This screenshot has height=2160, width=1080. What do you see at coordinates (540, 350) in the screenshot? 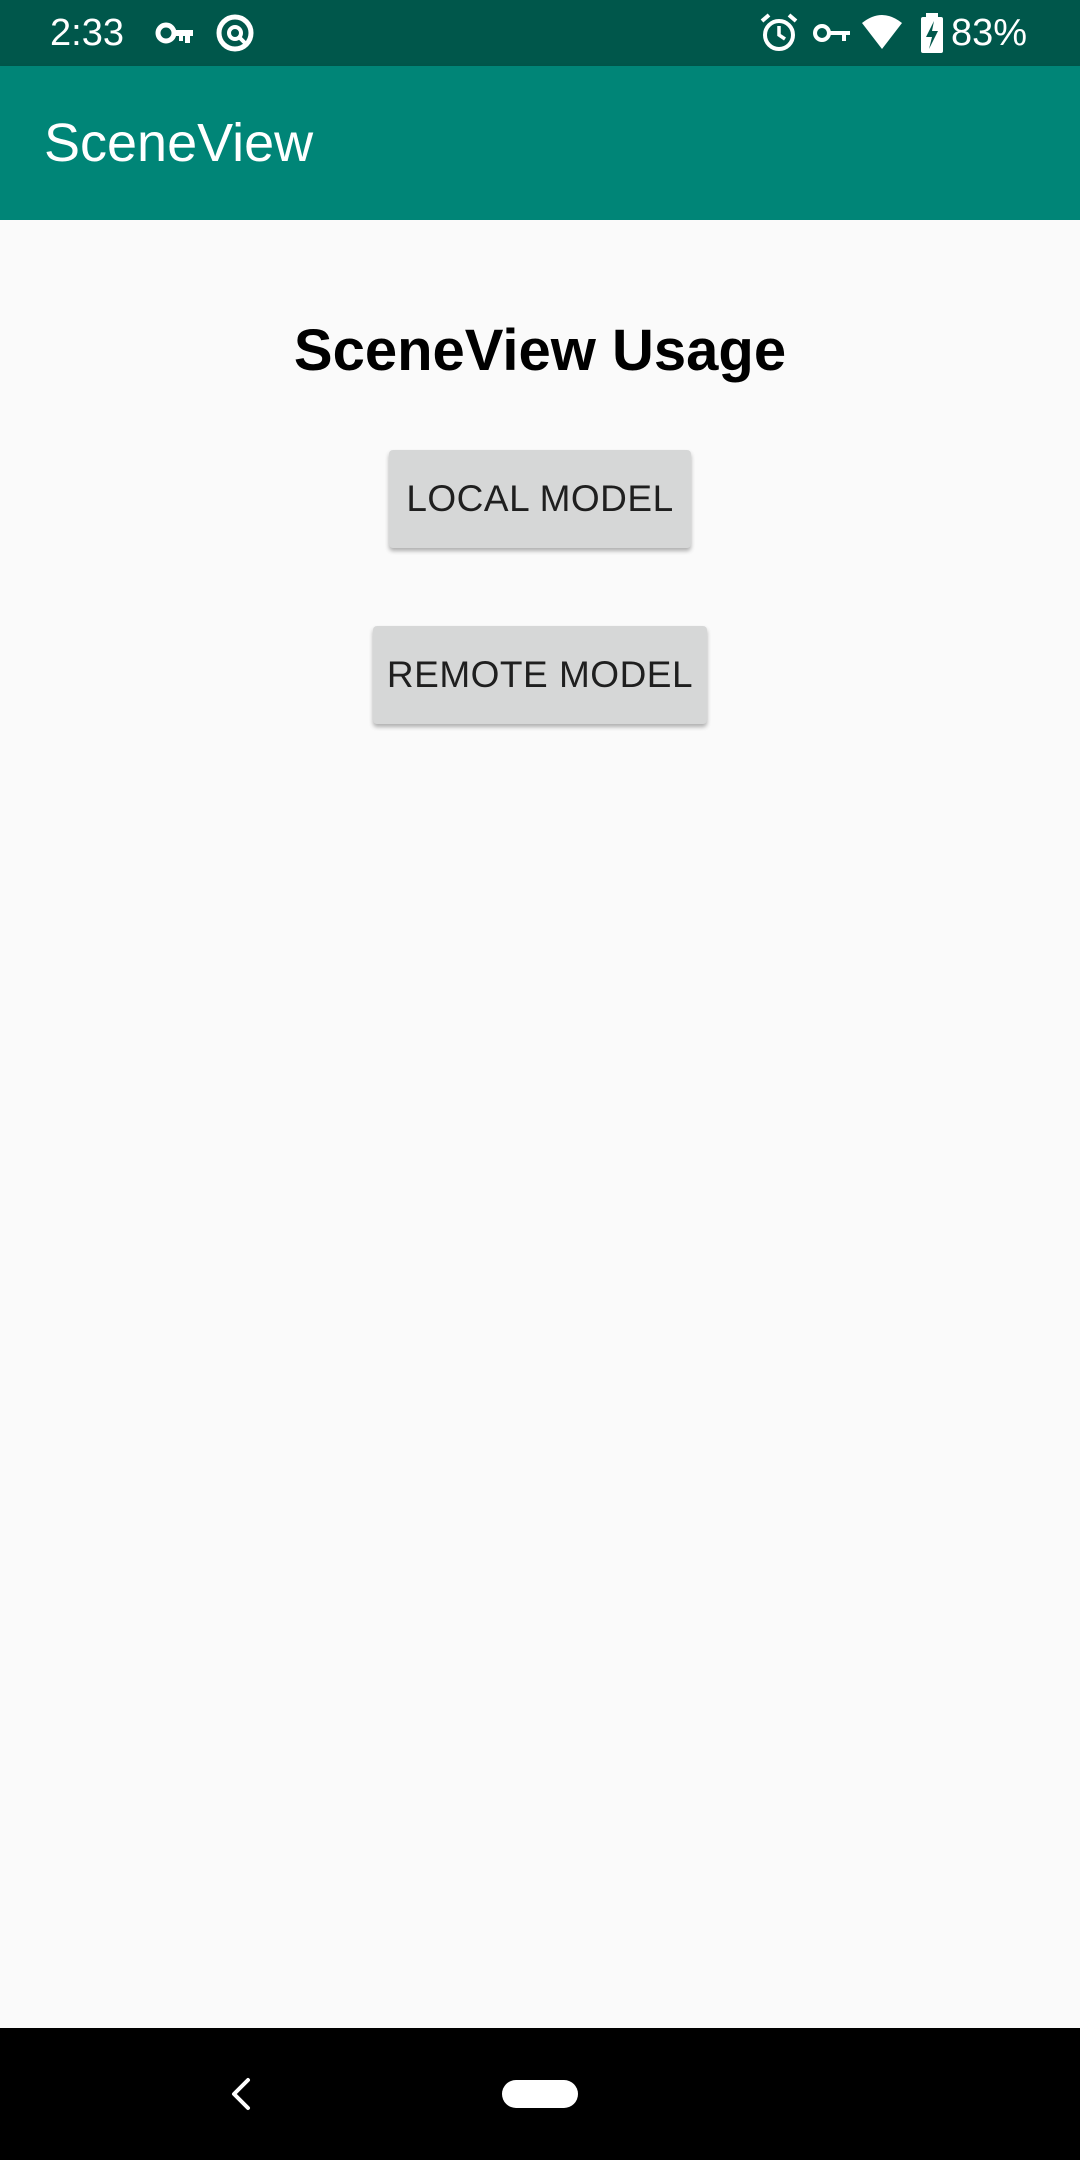
I see `page-heading: SceneView Usage` at bounding box center [540, 350].